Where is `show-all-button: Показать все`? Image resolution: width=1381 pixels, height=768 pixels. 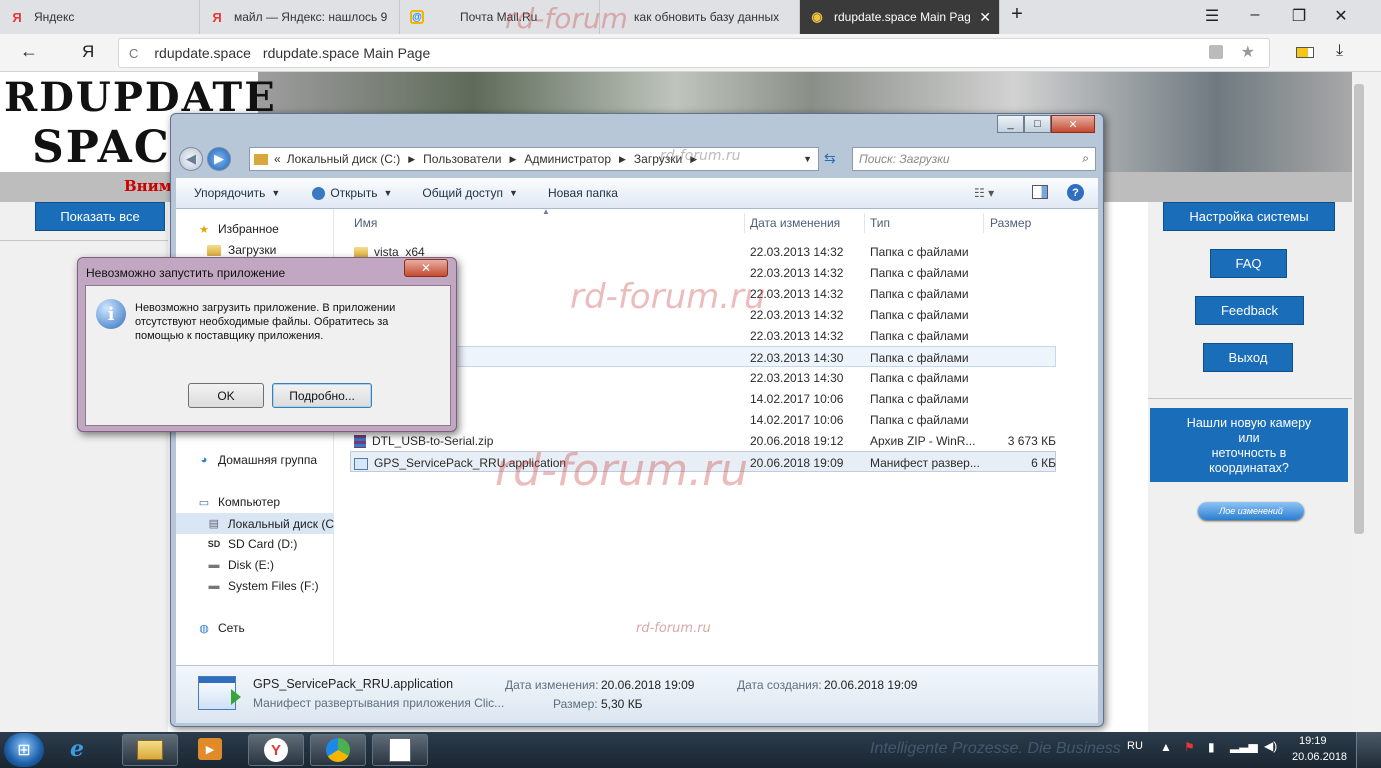 show-all-button: Показать все is located at coordinates (100, 216).